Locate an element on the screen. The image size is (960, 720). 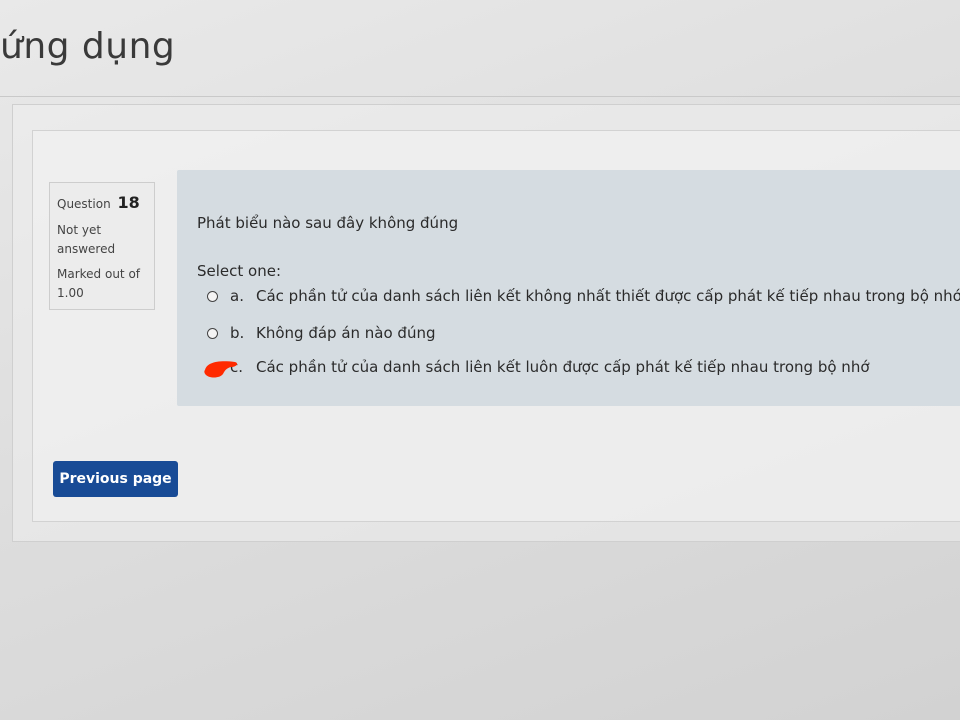
red-scribble-mark is located at coordinates (221, 369).